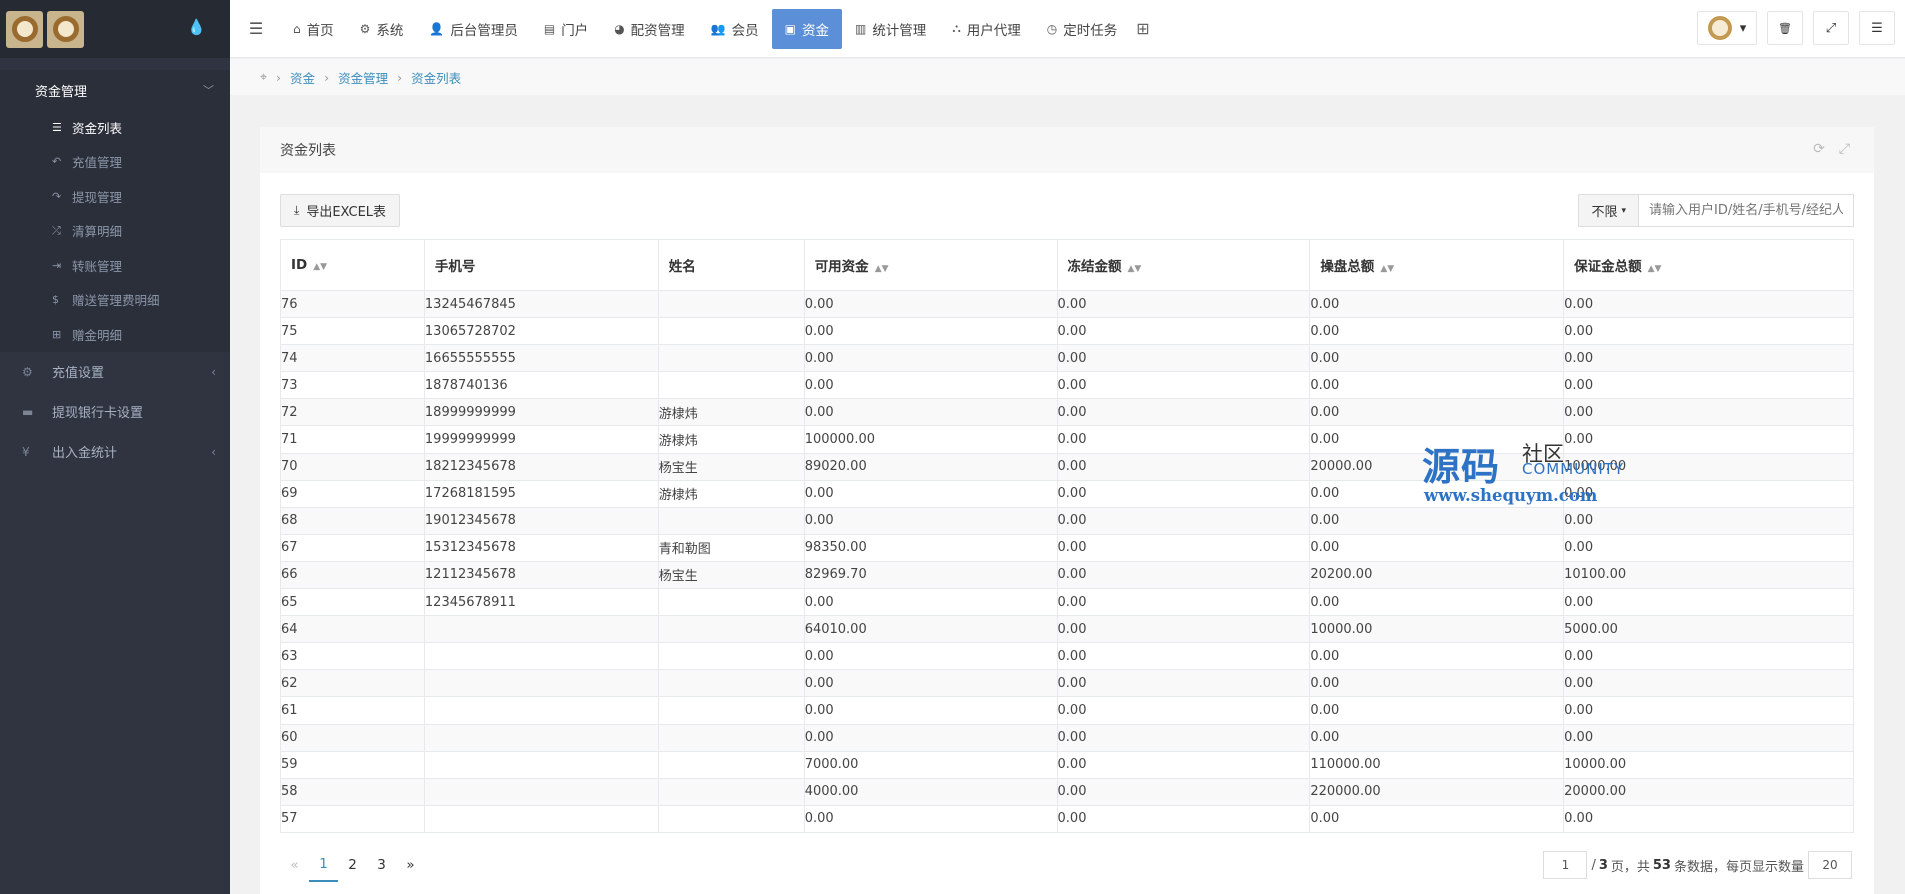 The width and height of the screenshot is (1905, 894). Describe the element at coordinates (1819, 149) in the screenshot. I see `refresh-icon: ⟳` at that location.